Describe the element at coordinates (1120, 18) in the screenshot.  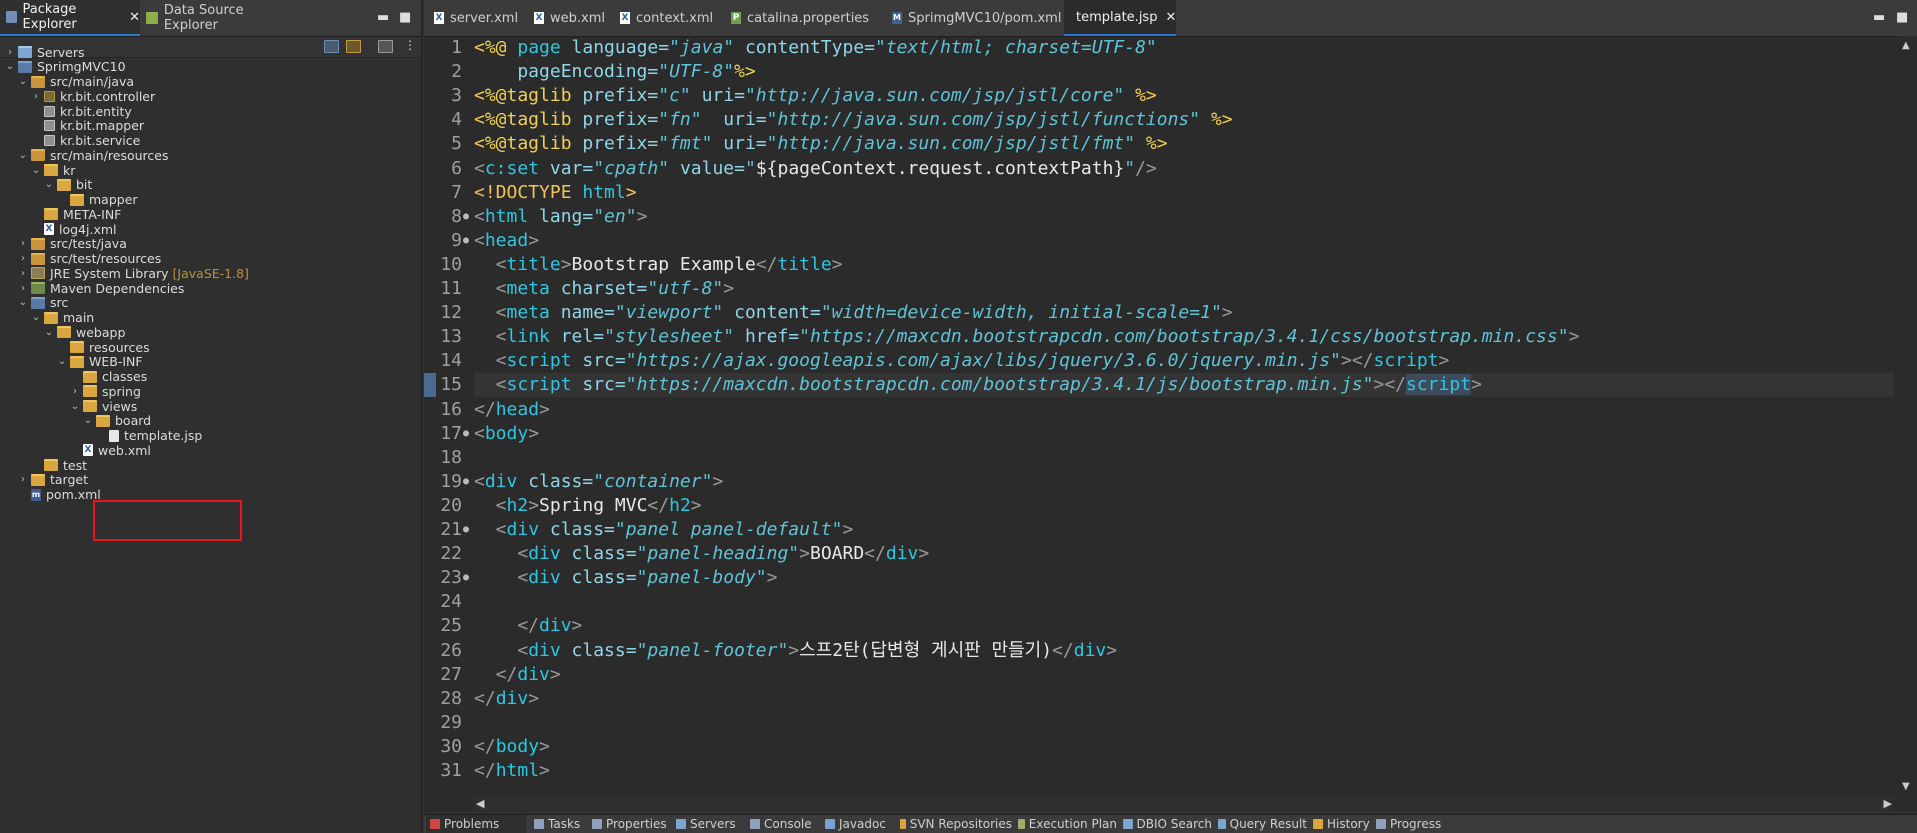
I see `editor-tab: template.jsp ✕` at that location.